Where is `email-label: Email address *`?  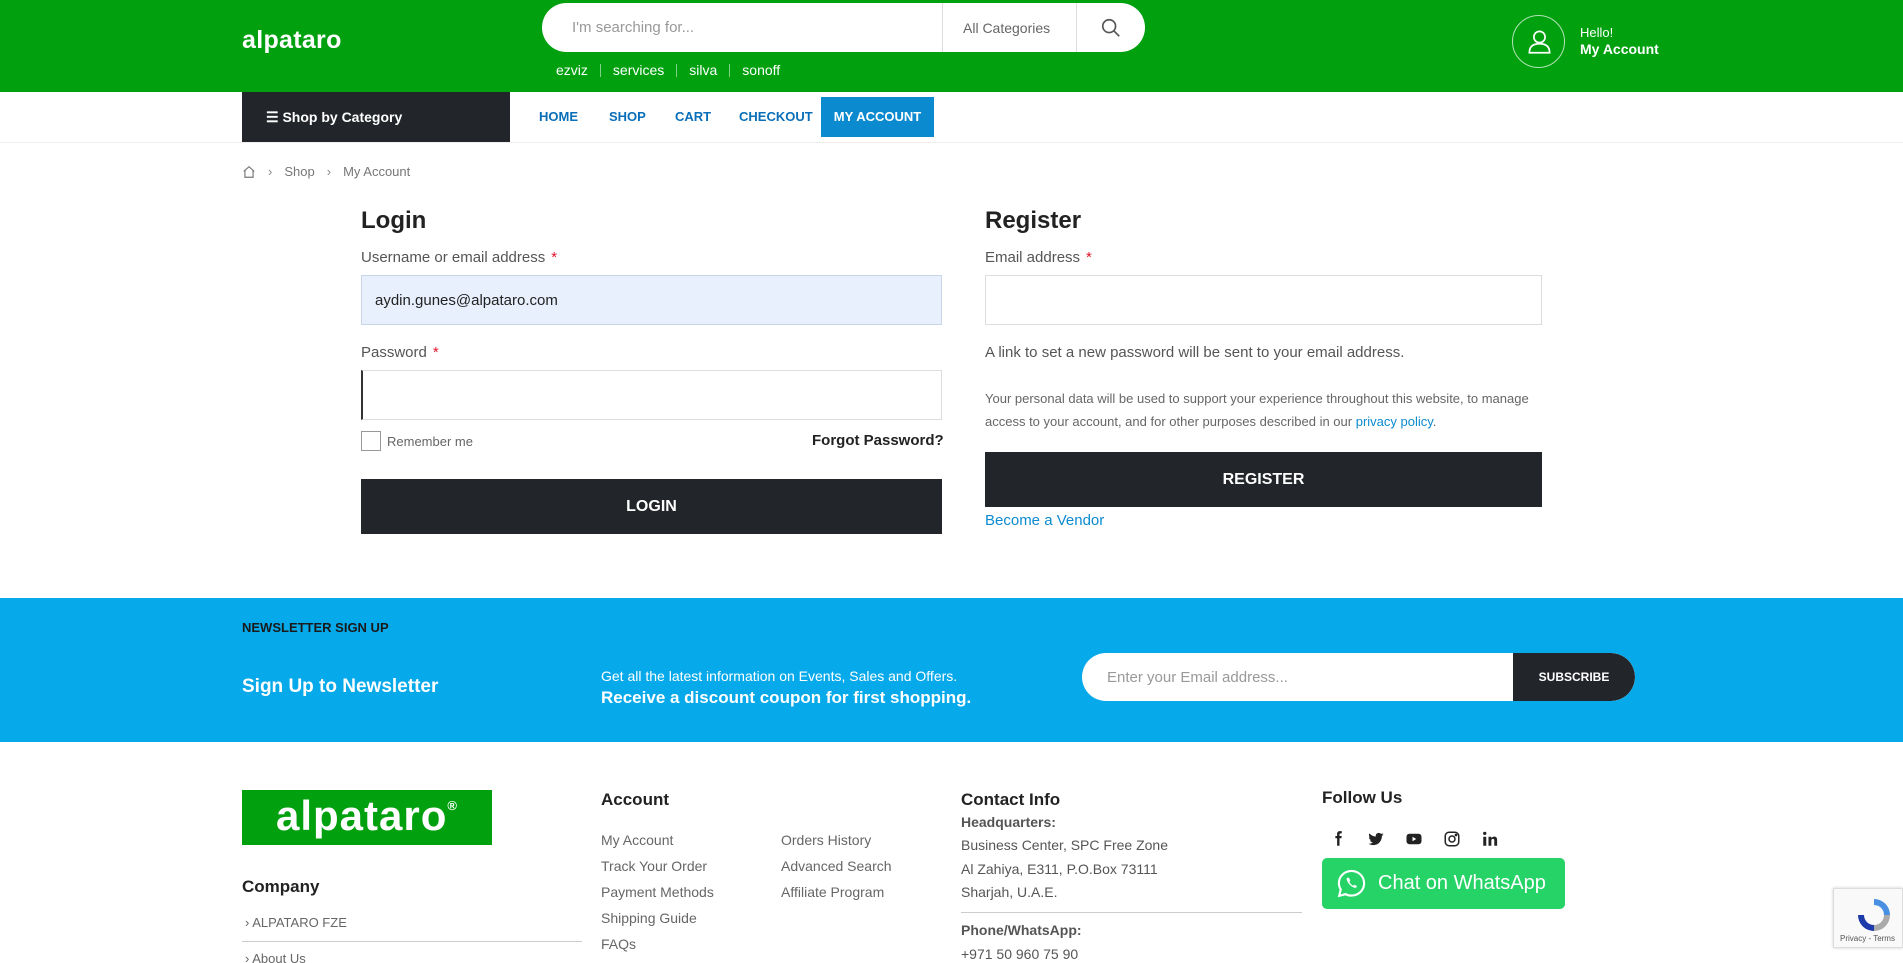
email-label: Email address * is located at coordinates (1038, 257).